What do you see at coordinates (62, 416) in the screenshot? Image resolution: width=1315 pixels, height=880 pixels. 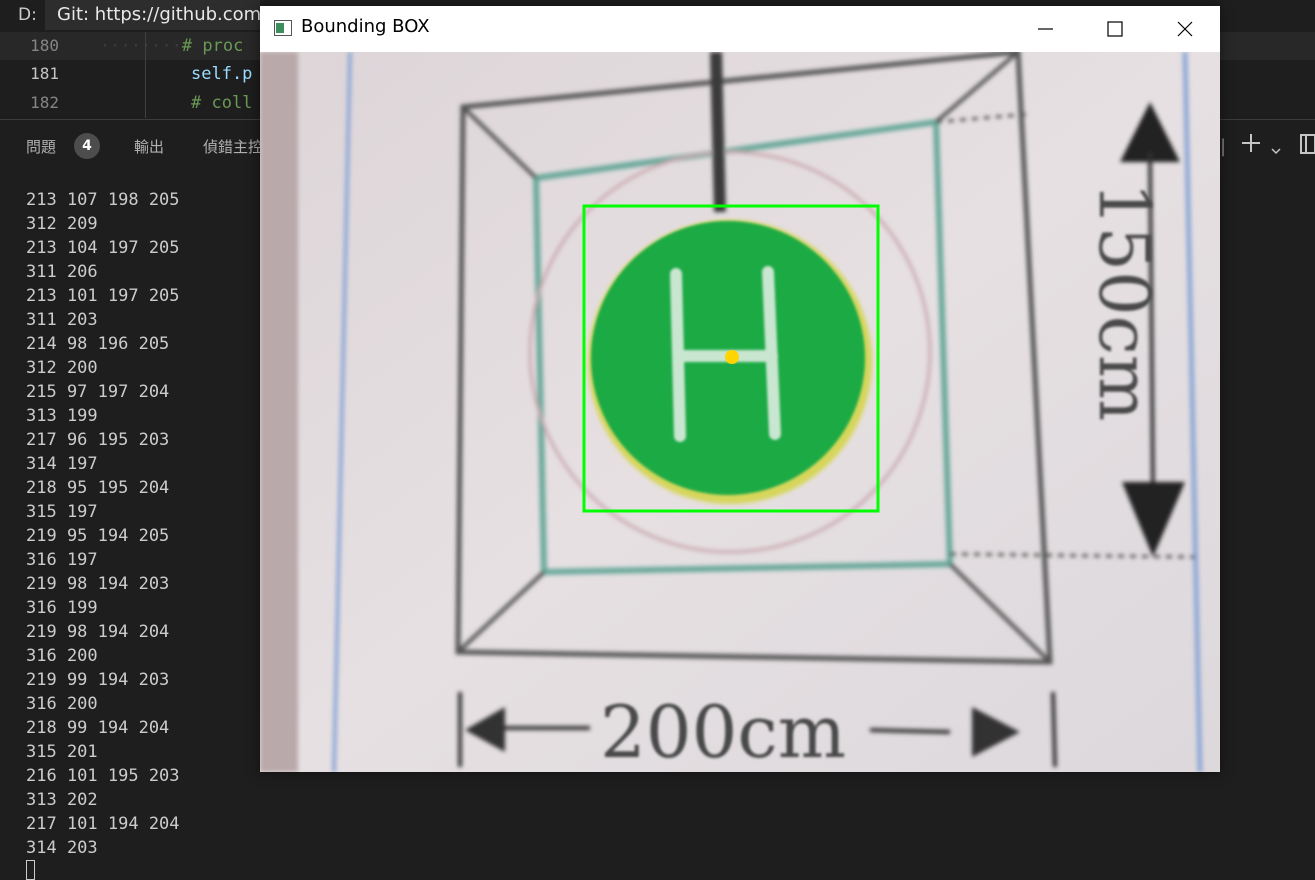 I see `terminal-line: 313 199` at bounding box center [62, 416].